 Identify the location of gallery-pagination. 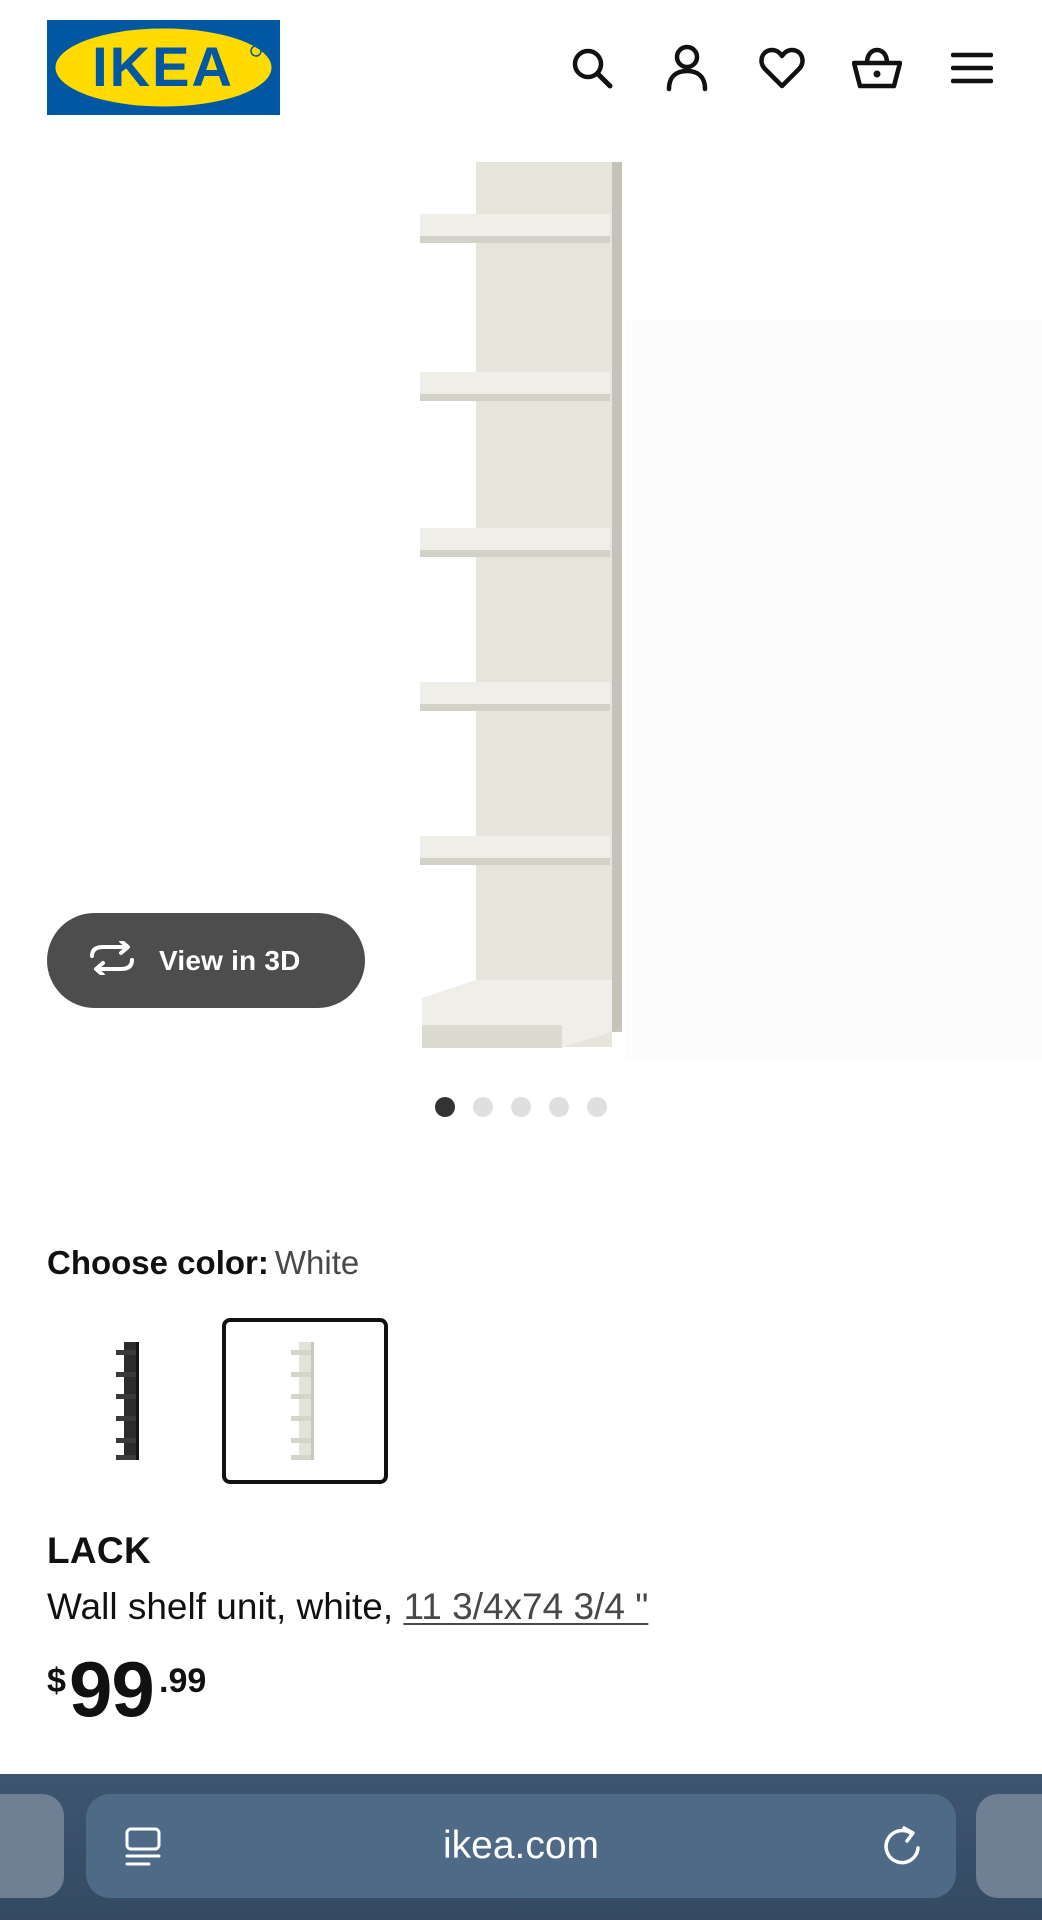
(521, 1107).